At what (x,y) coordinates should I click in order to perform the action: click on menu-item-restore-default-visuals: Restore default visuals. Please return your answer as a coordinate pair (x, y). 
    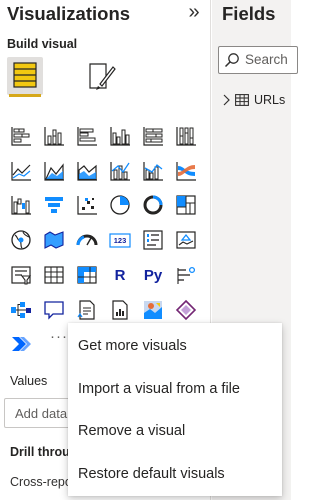
    Looking at the image, I should click on (175, 474).